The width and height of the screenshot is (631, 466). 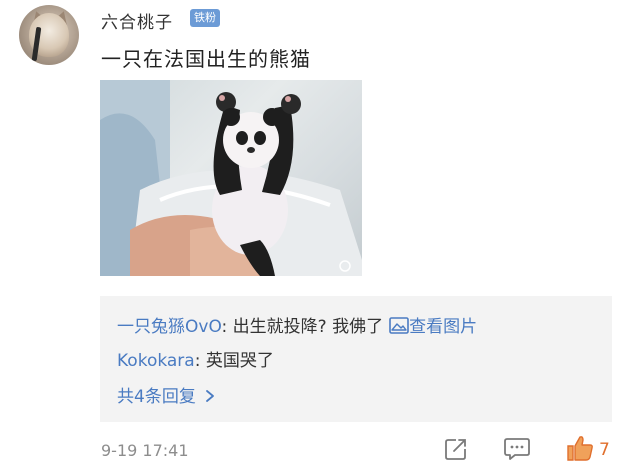 What do you see at coordinates (456, 449) in the screenshot?
I see `share-icon` at bounding box center [456, 449].